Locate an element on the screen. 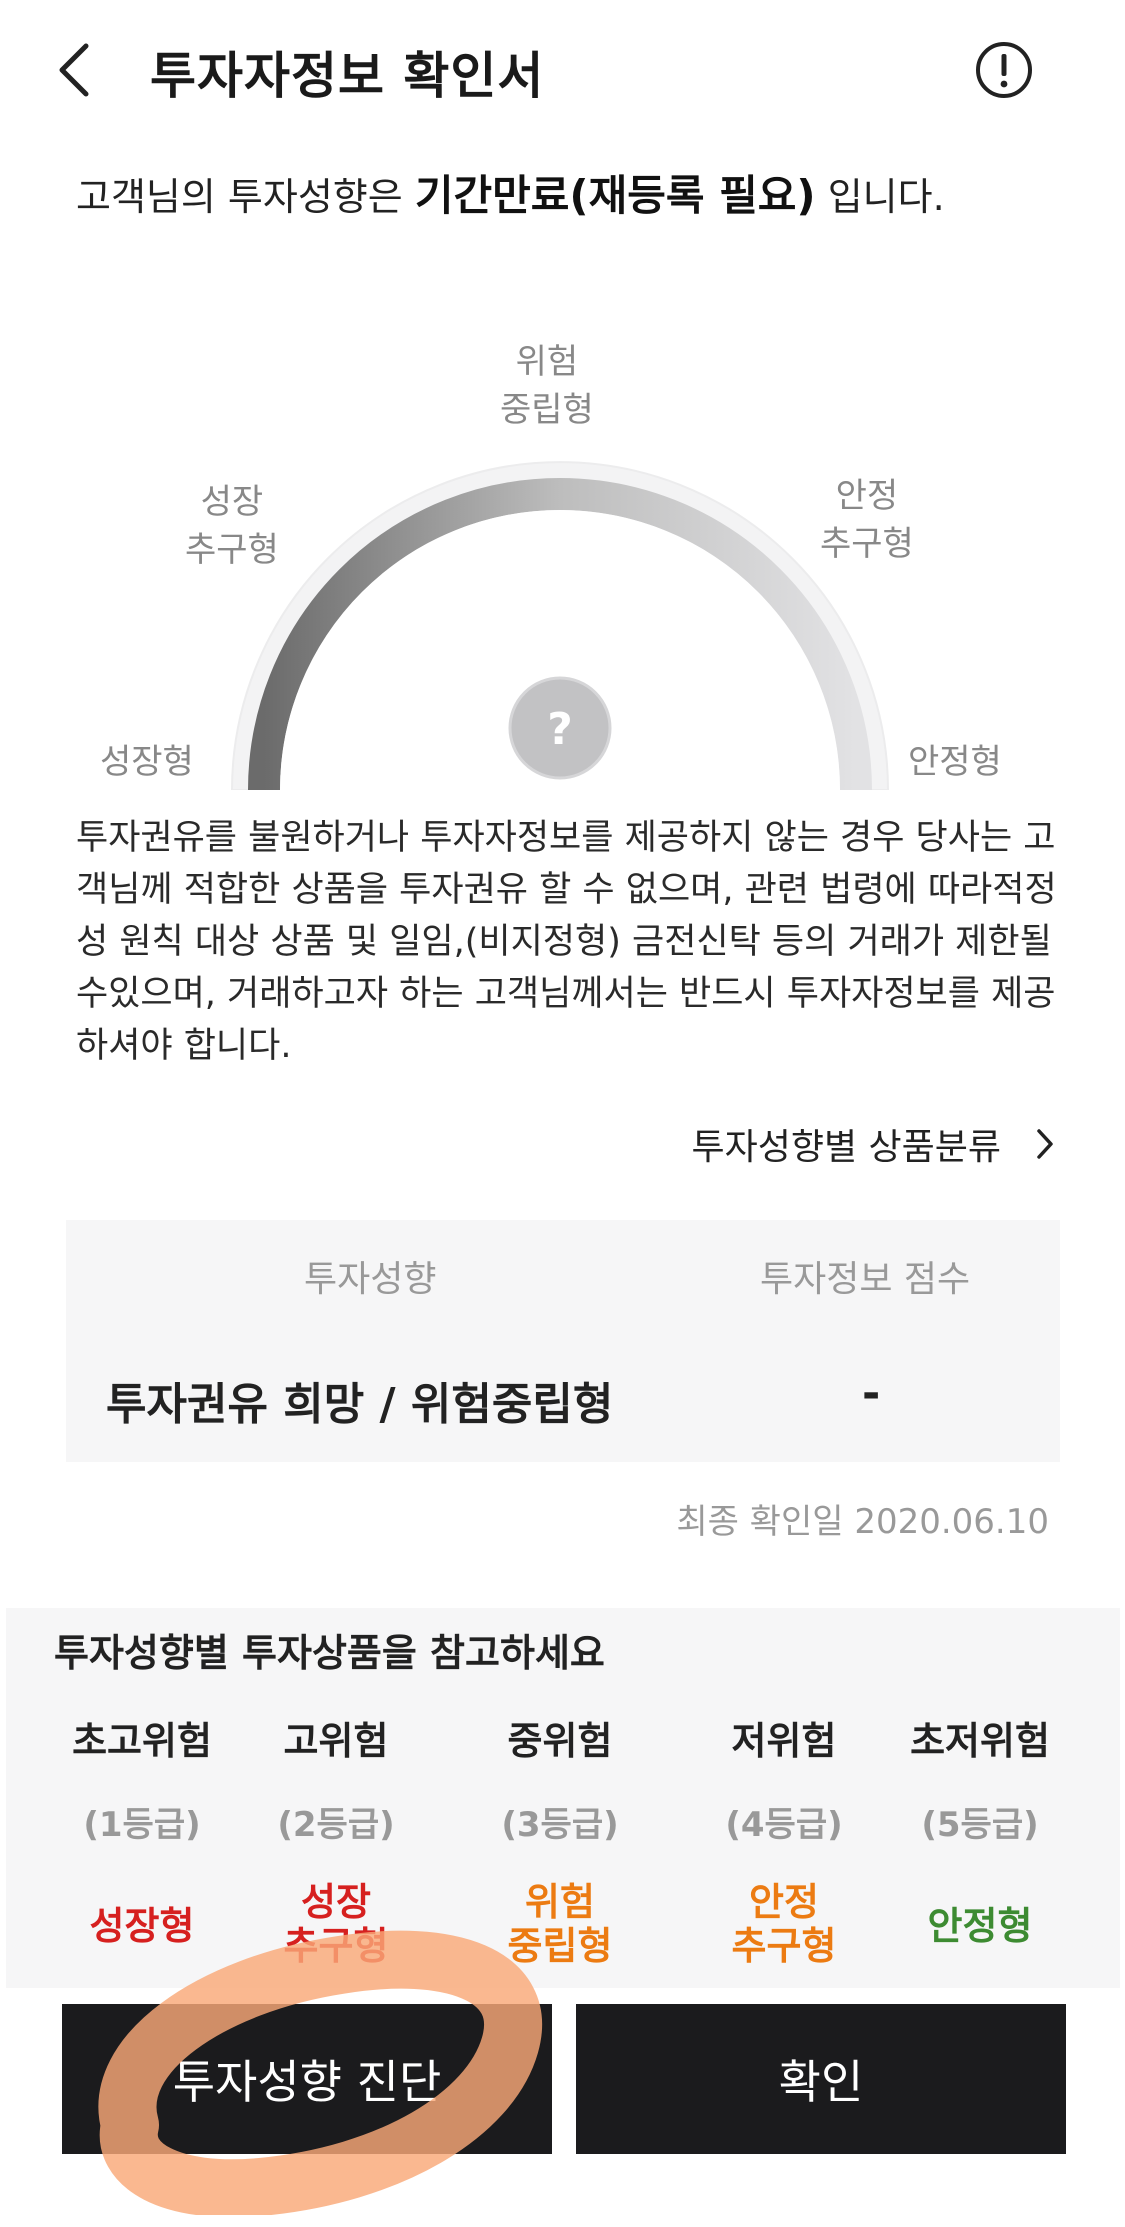 The height and width of the screenshot is (2227, 1125). grade-level: (4등급) is located at coordinates (784, 1825).